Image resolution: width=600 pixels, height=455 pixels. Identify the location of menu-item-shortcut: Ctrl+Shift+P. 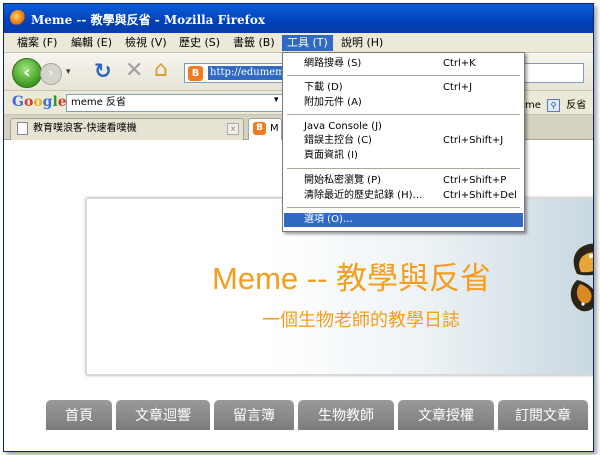
(475, 180).